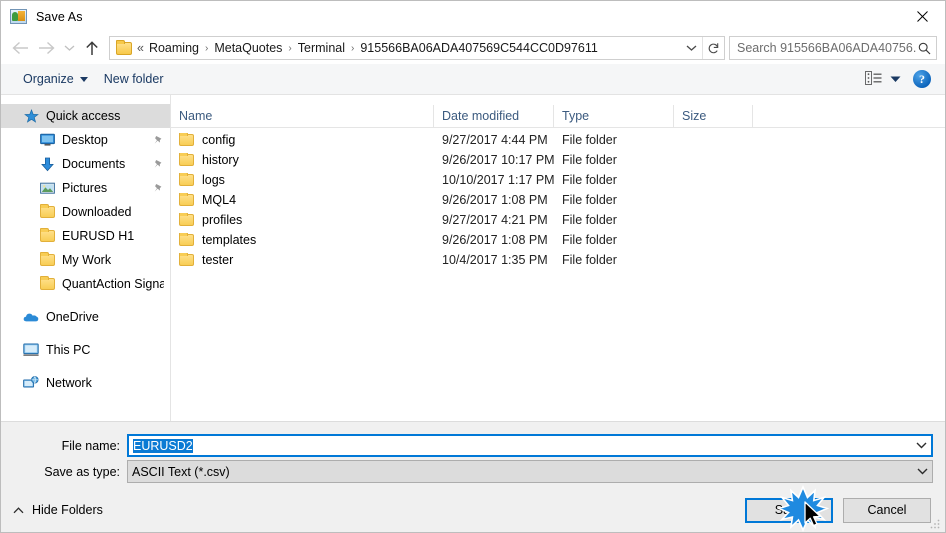 The height and width of the screenshot is (533, 946). Describe the element at coordinates (494, 116) in the screenshot. I see `column-header-date-modified: Date modified` at that location.